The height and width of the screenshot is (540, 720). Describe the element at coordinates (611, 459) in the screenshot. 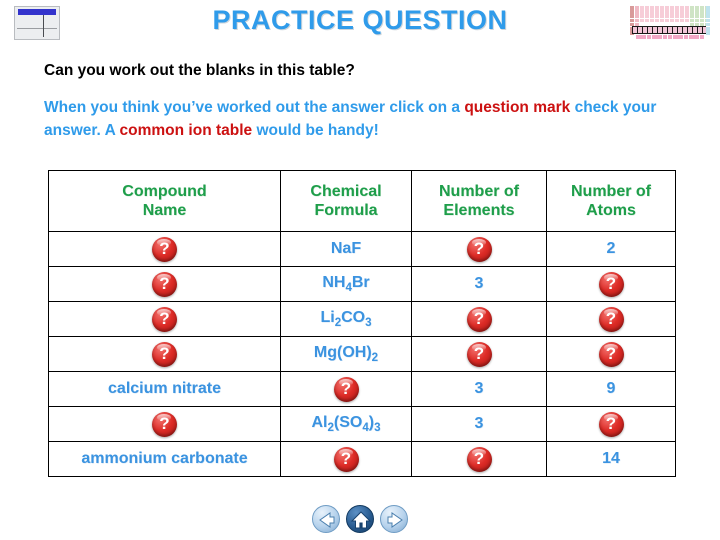

I see `cell-number-of-atoms: 14` at that location.